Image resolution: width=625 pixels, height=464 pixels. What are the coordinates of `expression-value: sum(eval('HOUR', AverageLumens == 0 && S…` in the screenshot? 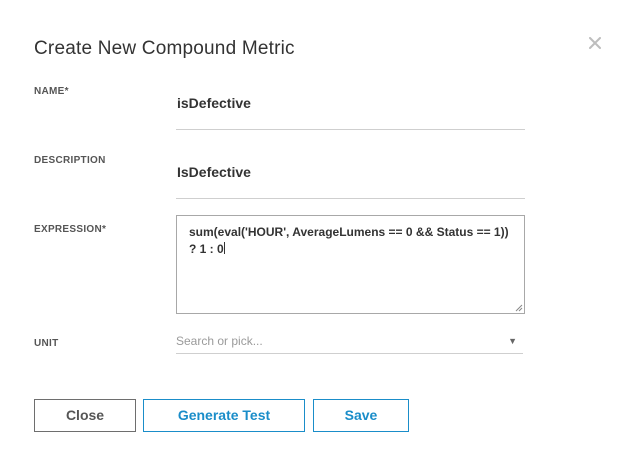 It's located at (349, 240).